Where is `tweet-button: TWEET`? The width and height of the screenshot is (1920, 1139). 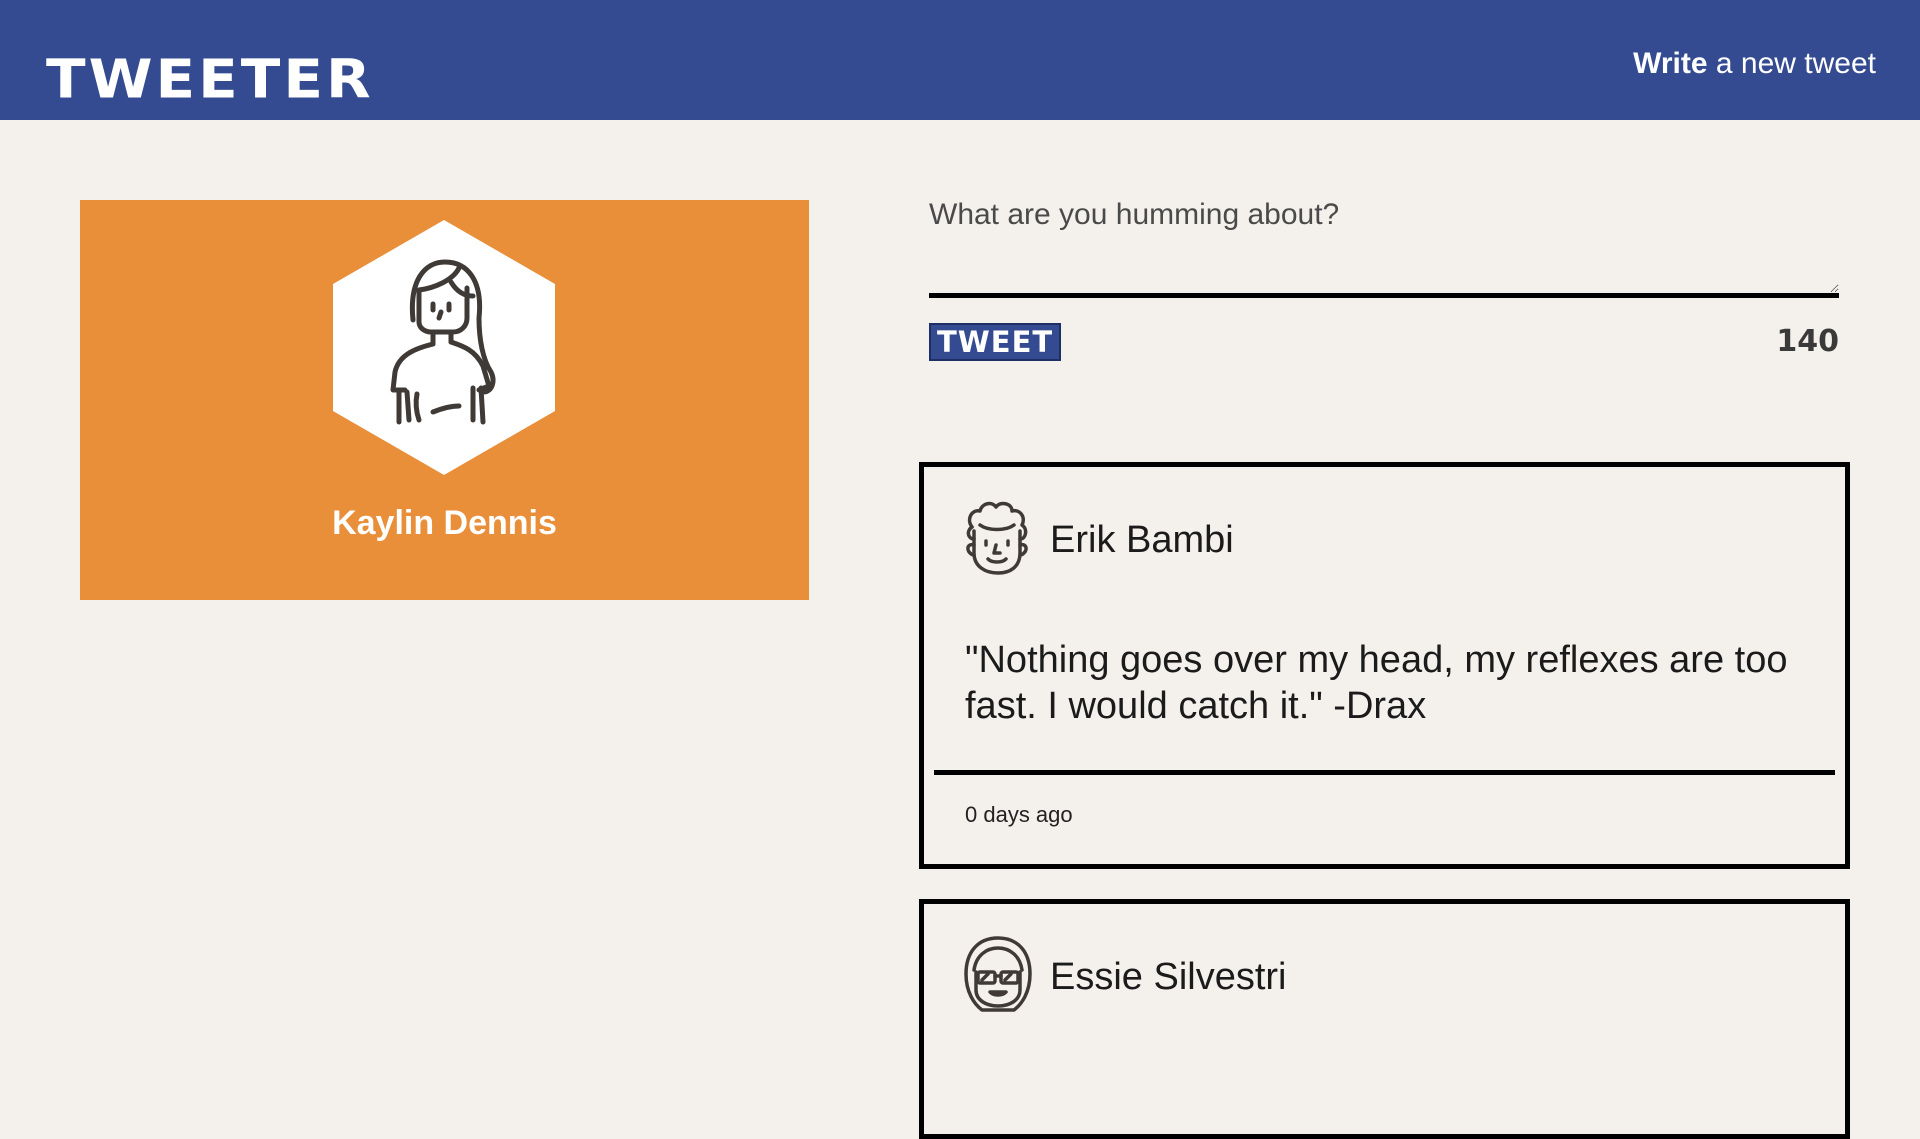
tweet-button: TWEET is located at coordinates (995, 342).